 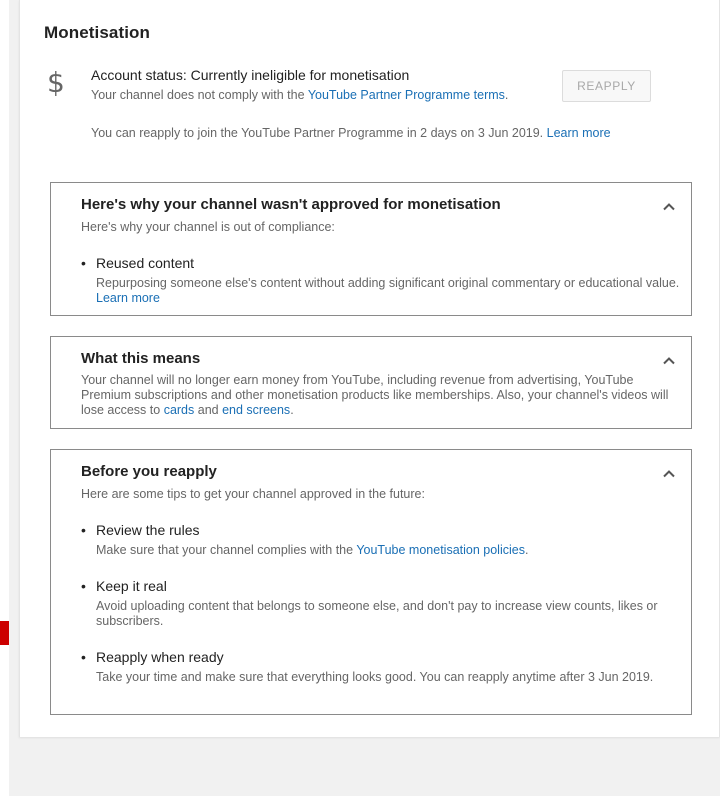 What do you see at coordinates (179, 410) in the screenshot?
I see `cards-link: cards` at bounding box center [179, 410].